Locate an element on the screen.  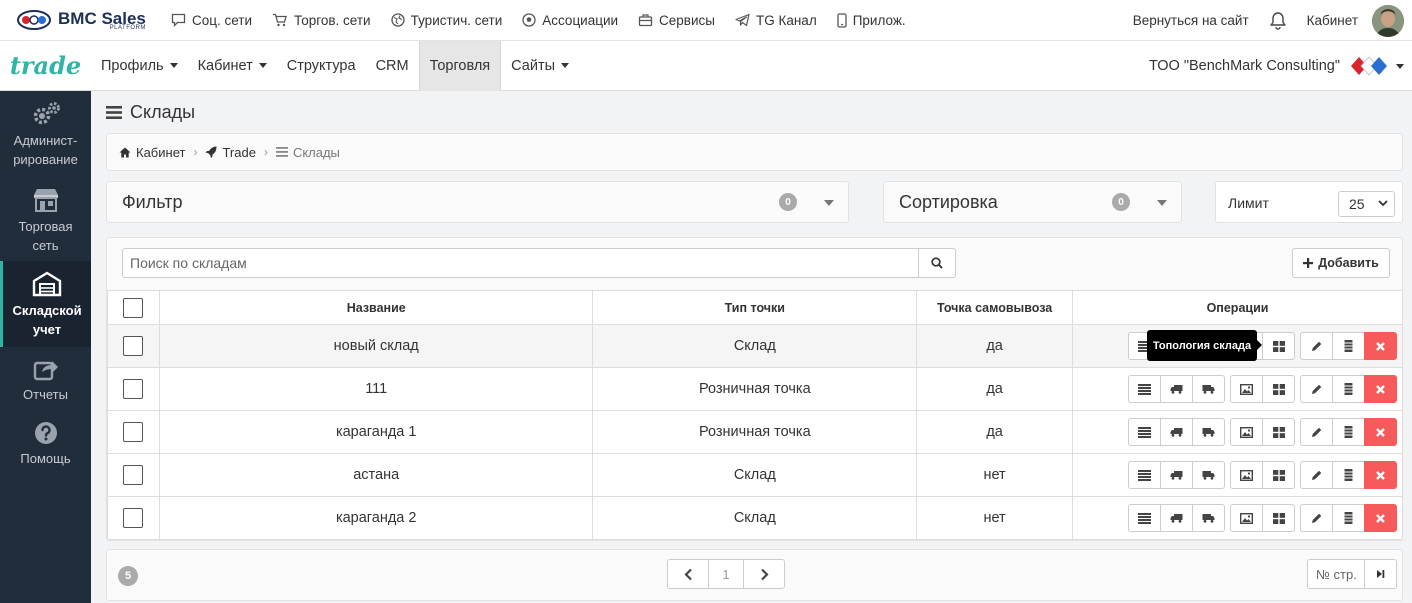
warehouse-name: астана is located at coordinates (376, 475).